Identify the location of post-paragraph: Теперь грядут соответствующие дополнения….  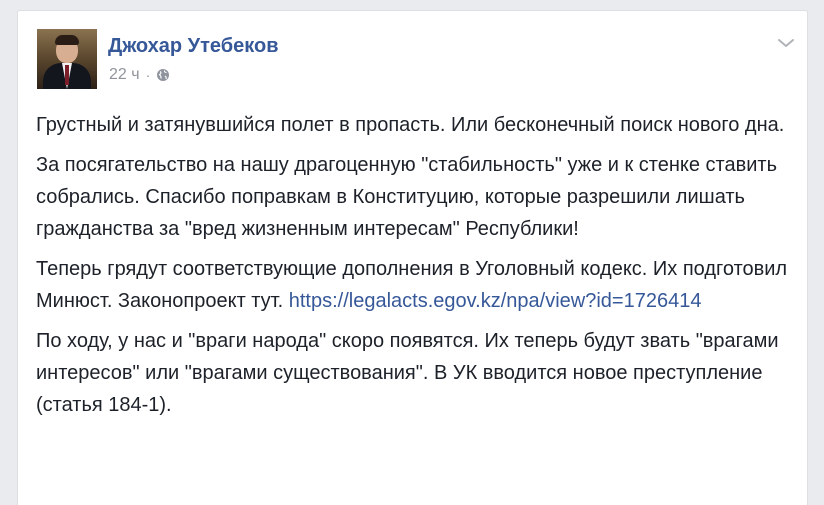
(416, 285).